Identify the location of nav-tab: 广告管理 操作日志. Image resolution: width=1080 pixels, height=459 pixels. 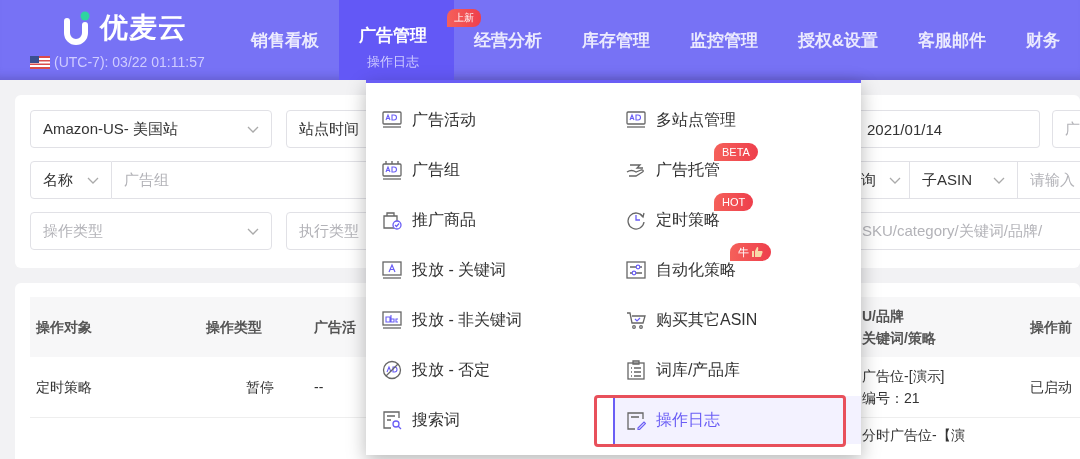
(396, 40).